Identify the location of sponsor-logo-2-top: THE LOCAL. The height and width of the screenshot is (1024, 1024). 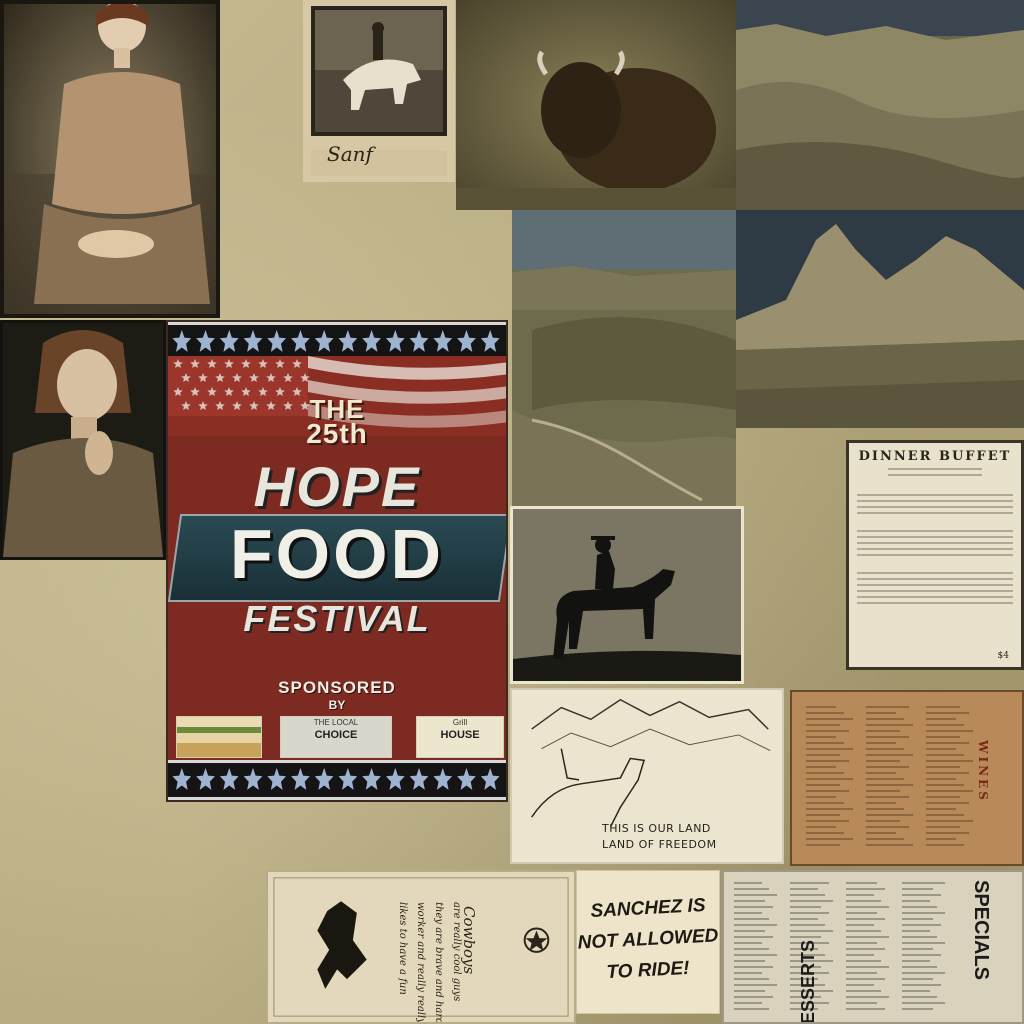
(336, 722).